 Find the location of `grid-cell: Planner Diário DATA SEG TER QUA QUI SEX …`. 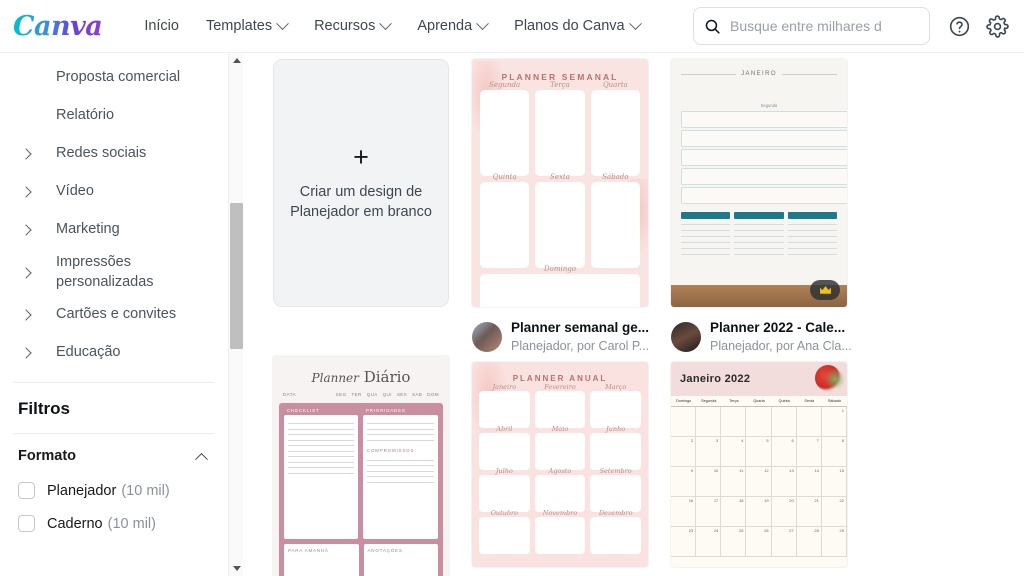

grid-cell: Planner Diário DATA SEG TER QUA QUI SEX … is located at coordinates (372, 465).